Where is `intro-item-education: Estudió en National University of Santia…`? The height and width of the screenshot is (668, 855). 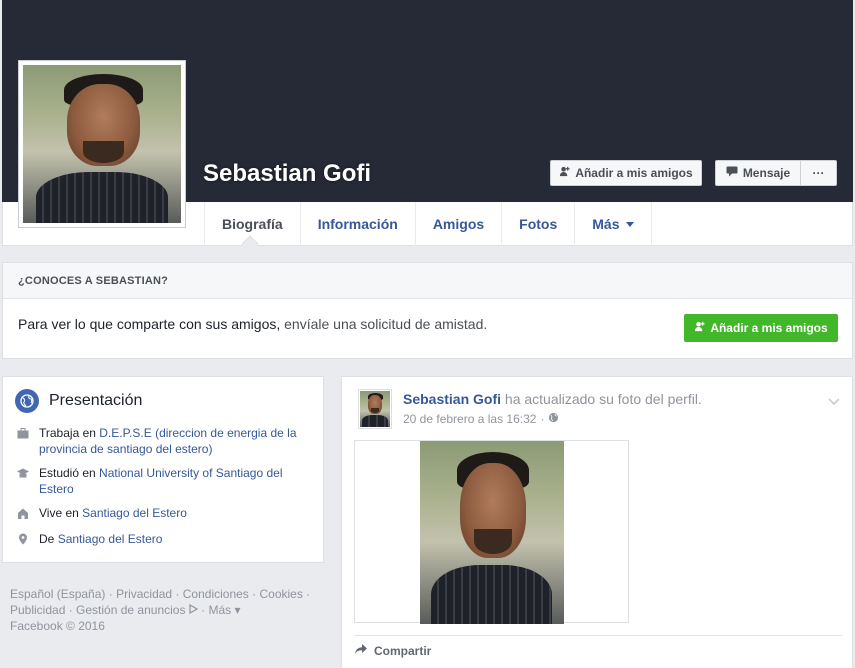
intro-item-education: Estudió en National University of Santia… is located at coordinates (164, 481).